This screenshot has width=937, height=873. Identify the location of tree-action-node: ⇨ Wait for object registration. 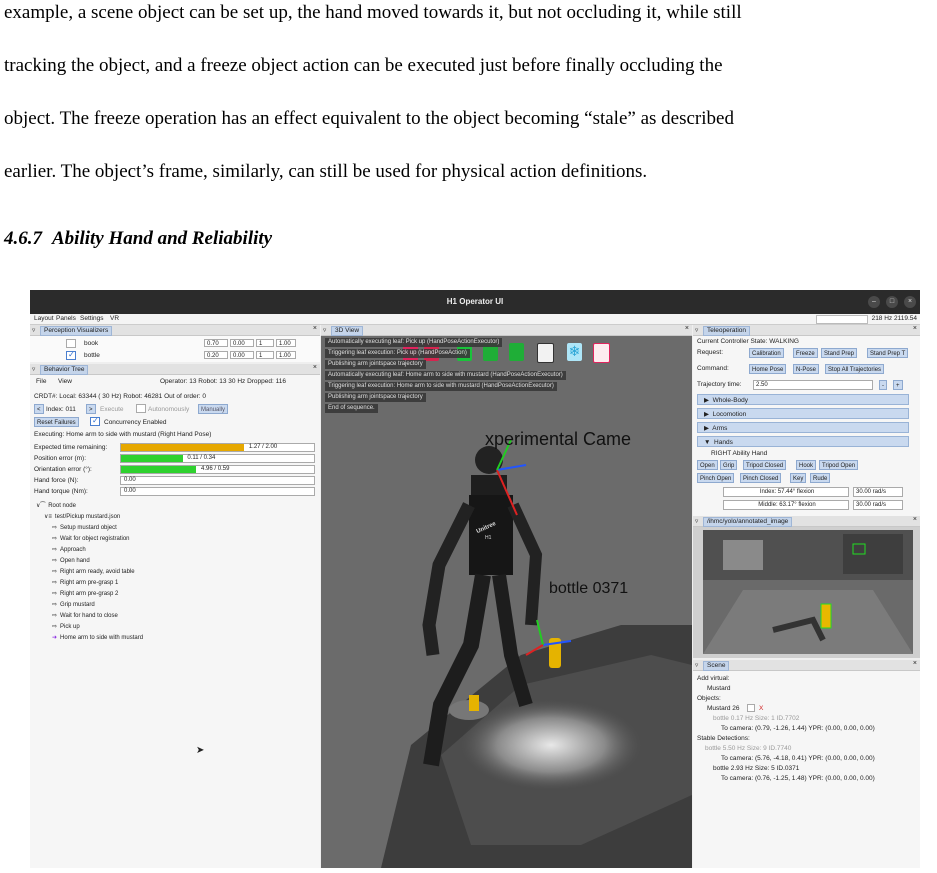
(91, 538).